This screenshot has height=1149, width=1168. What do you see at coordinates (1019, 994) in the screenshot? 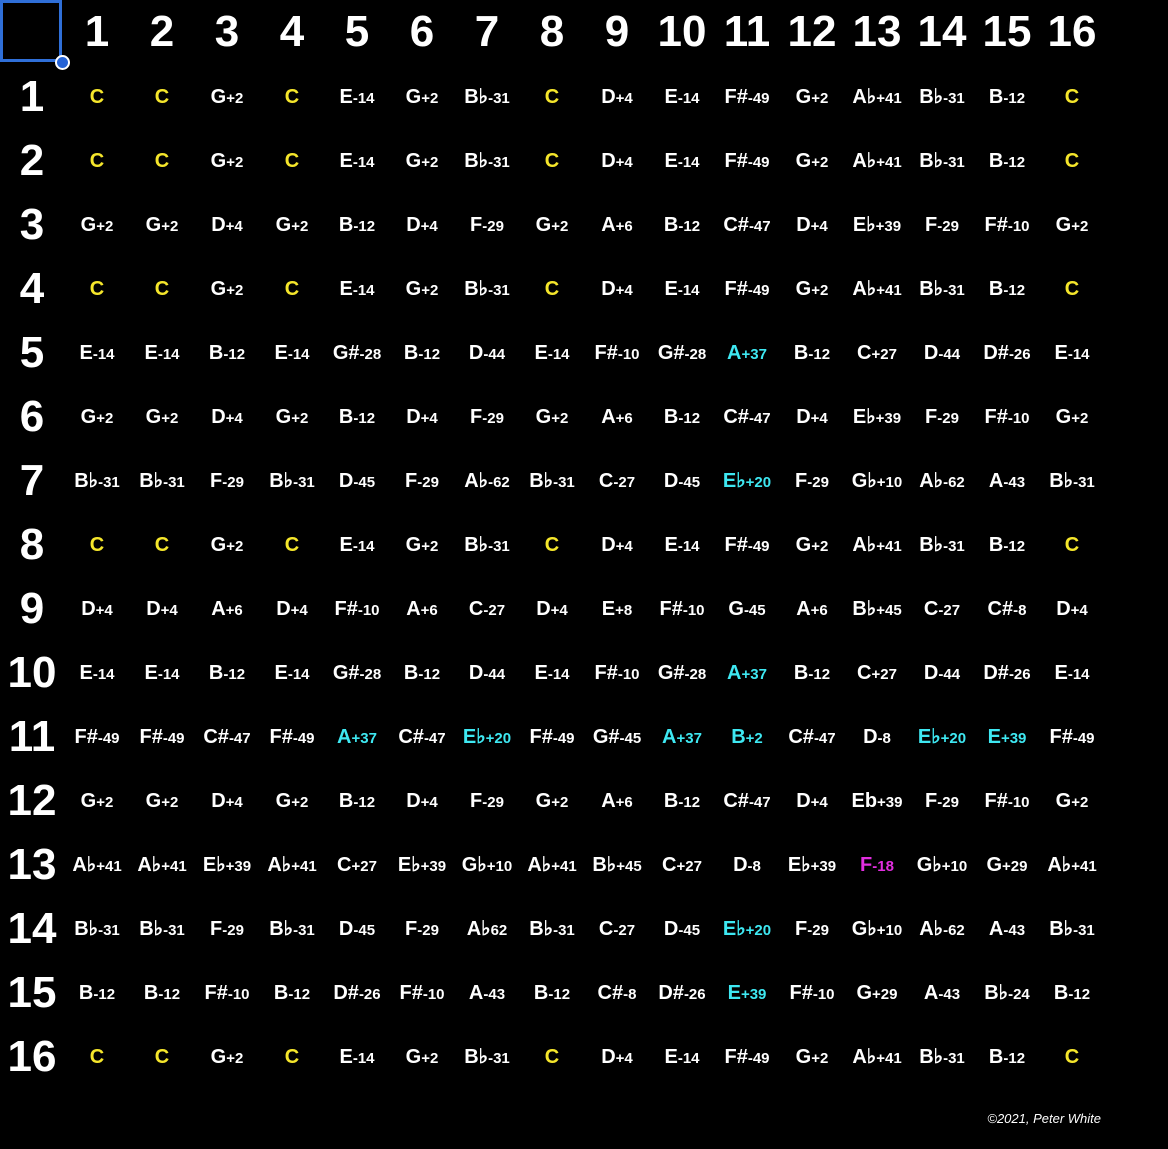
I see `cents-offset: -24` at bounding box center [1019, 994].